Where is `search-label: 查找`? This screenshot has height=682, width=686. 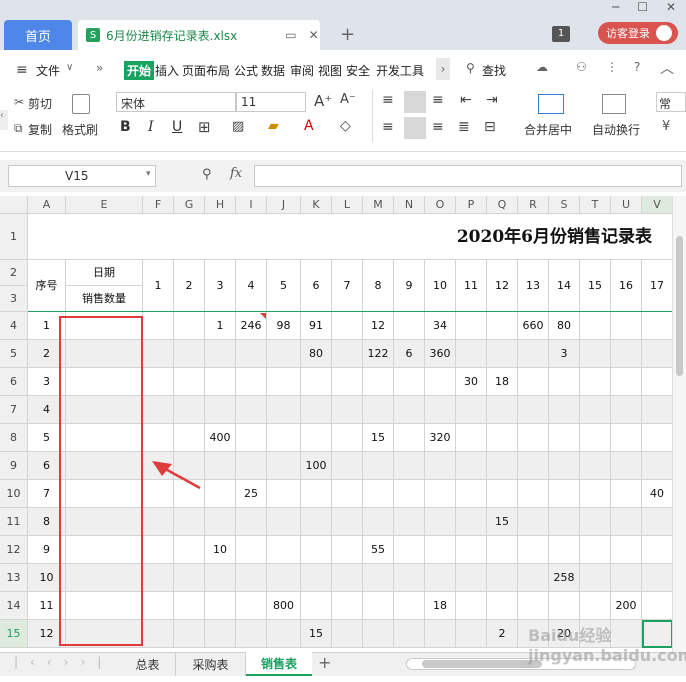 search-label: 查找 is located at coordinates (494, 70).